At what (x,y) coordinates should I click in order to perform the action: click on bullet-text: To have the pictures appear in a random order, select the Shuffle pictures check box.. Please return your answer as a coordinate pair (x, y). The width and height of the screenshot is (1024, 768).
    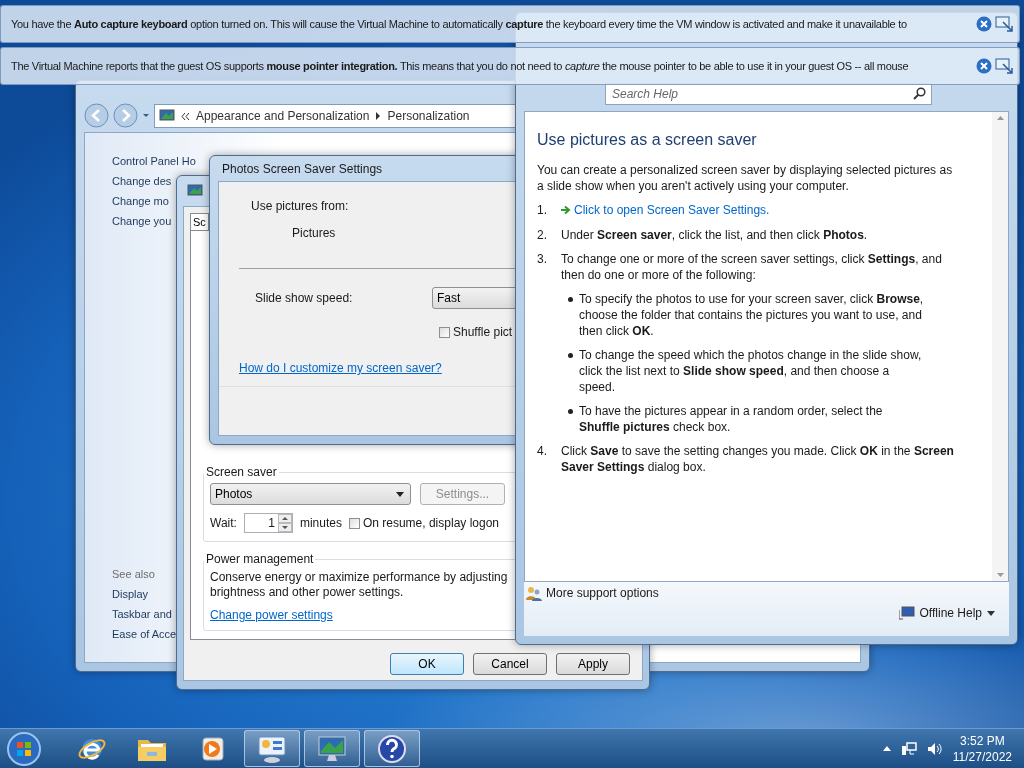
    Looking at the image, I should click on (731, 419).